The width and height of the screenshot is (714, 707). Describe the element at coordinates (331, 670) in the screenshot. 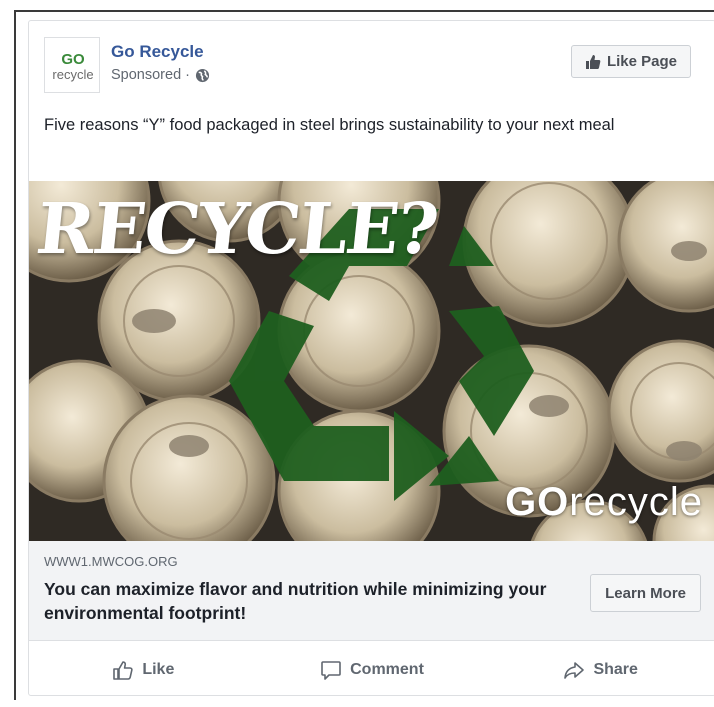

I see `comment-icon` at that location.